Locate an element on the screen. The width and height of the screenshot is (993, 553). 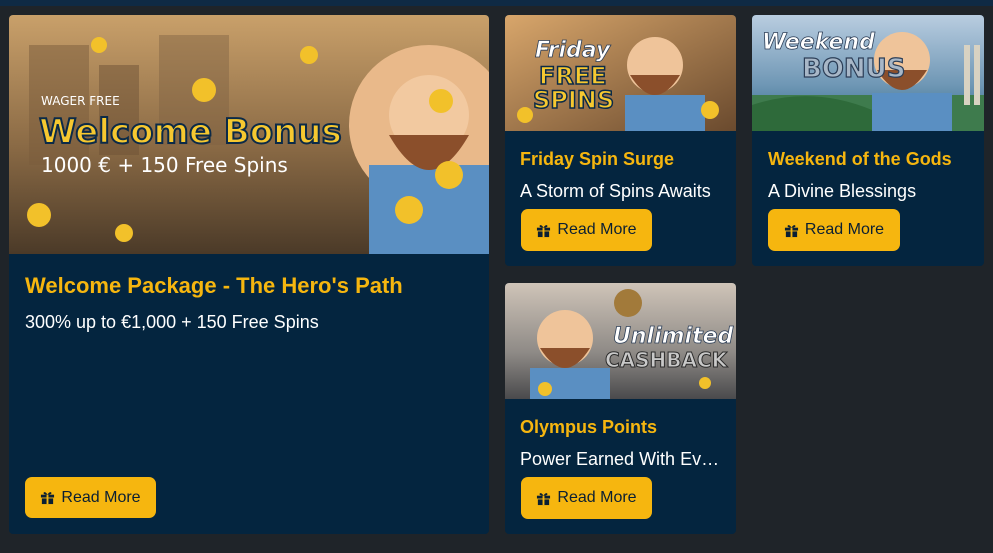
banner-text-1: Weekend is located at coordinates (818, 42).